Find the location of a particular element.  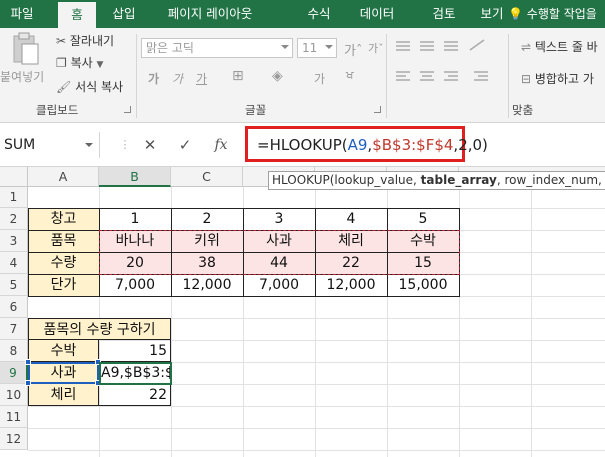

font-name-value: 맑은 고딕 is located at coordinates (170, 48).